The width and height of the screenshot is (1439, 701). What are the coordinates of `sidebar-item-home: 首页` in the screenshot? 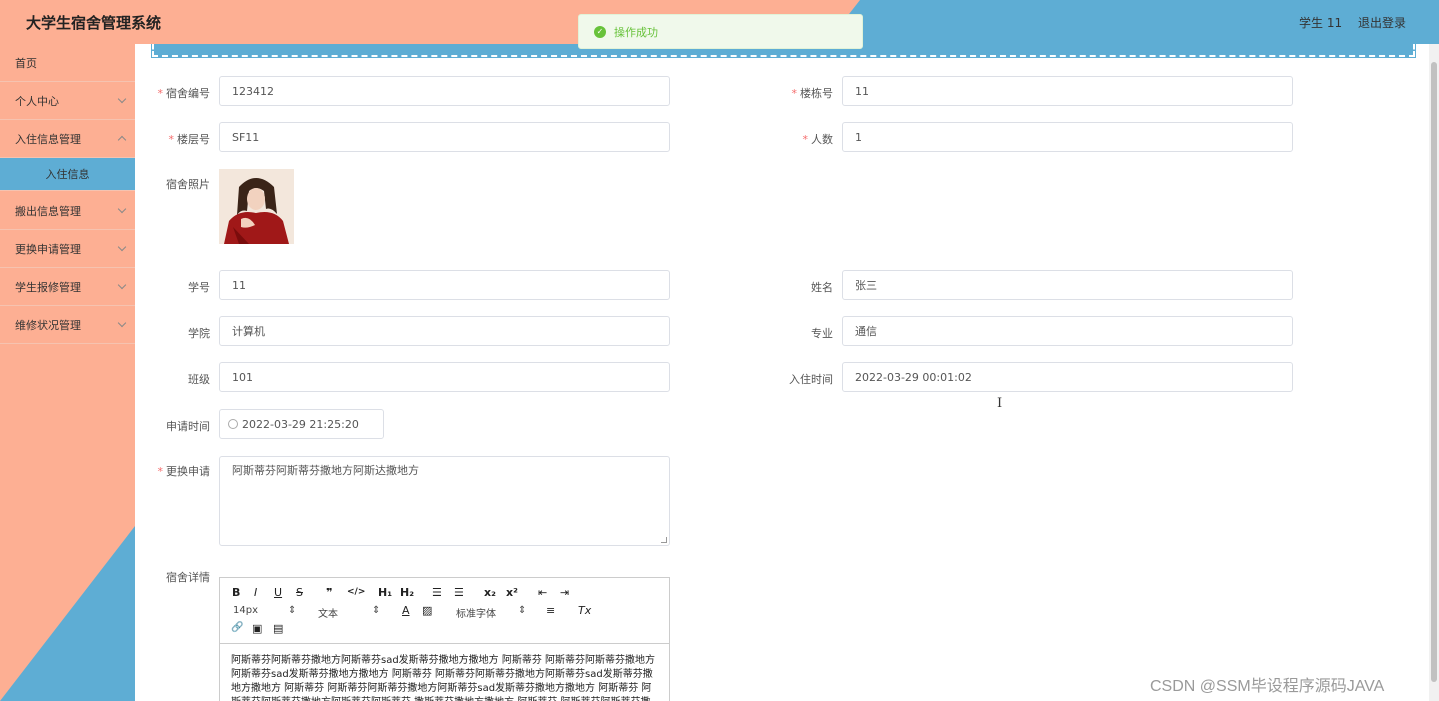 It's located at (67, 63).